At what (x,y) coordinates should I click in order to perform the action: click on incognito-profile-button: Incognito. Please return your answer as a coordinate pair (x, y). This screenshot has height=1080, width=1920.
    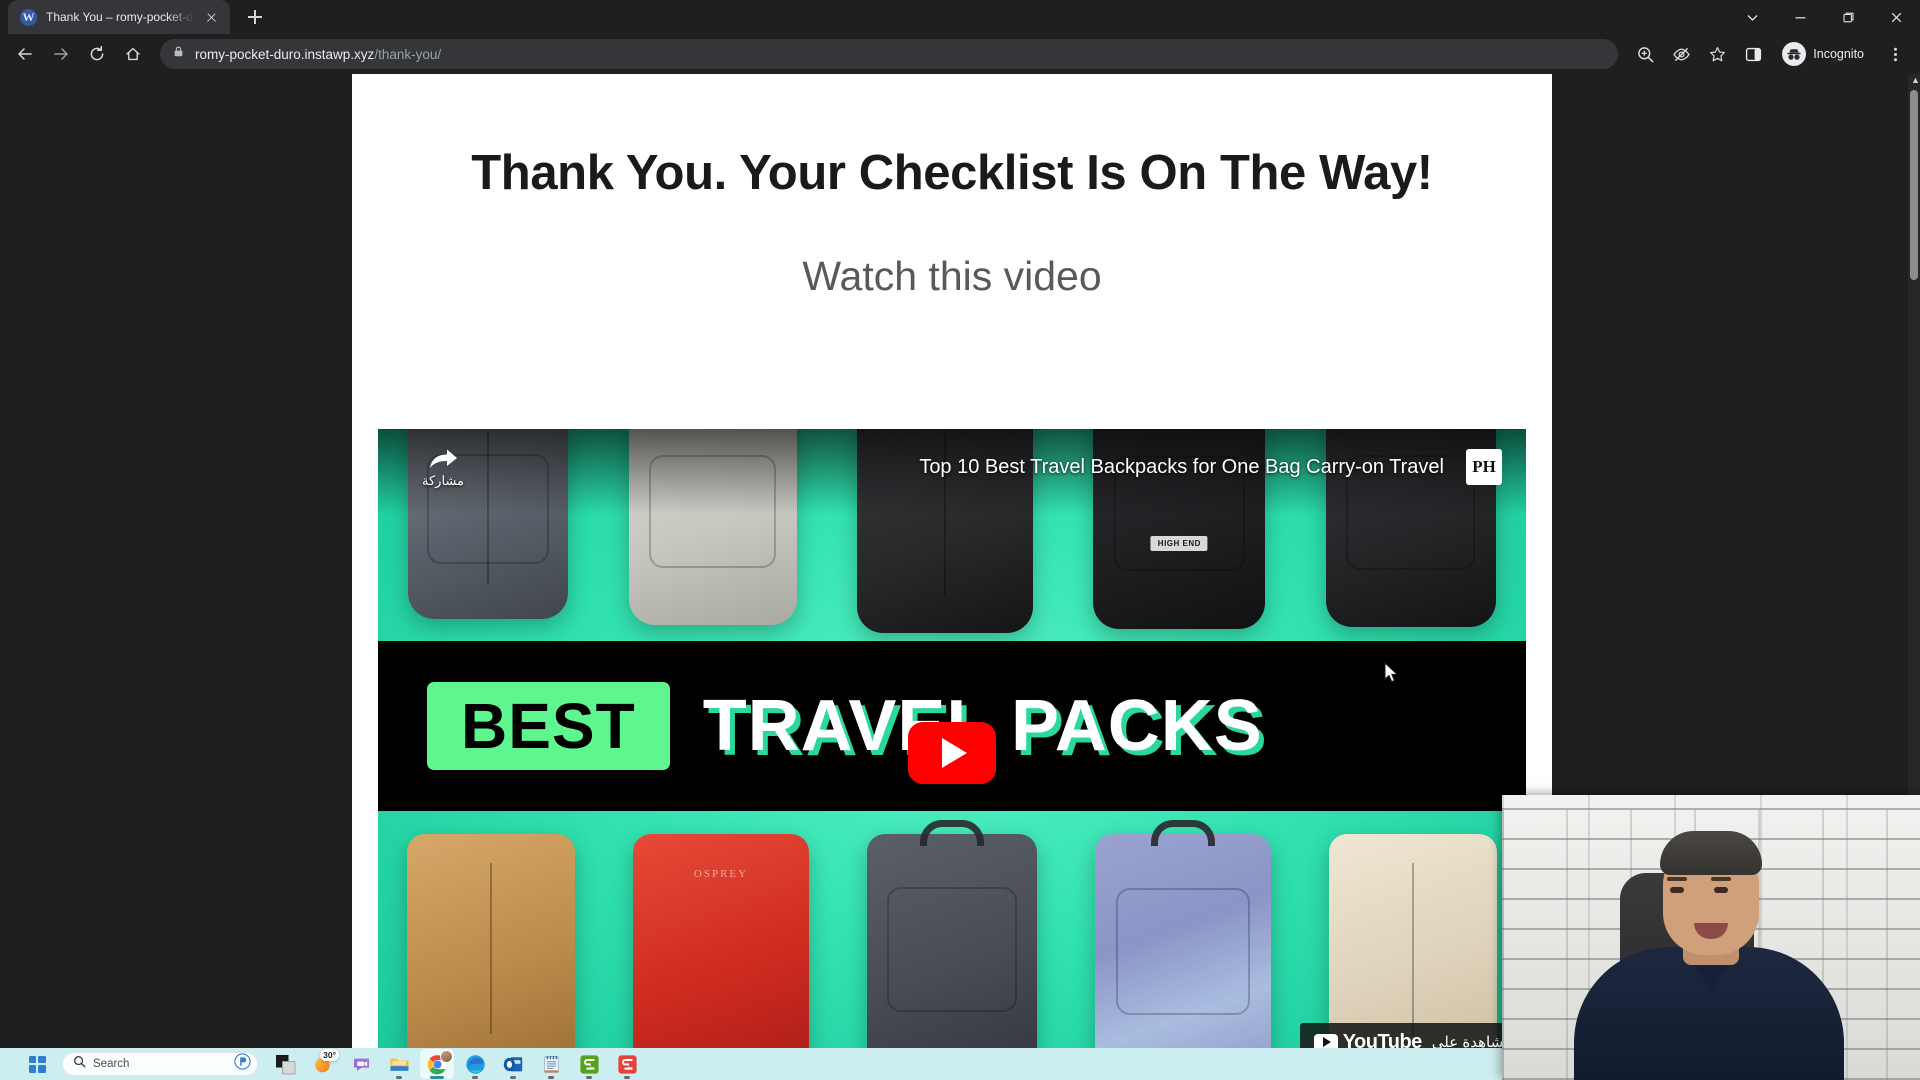
    Looking at the image, I should click on (1827, 54).